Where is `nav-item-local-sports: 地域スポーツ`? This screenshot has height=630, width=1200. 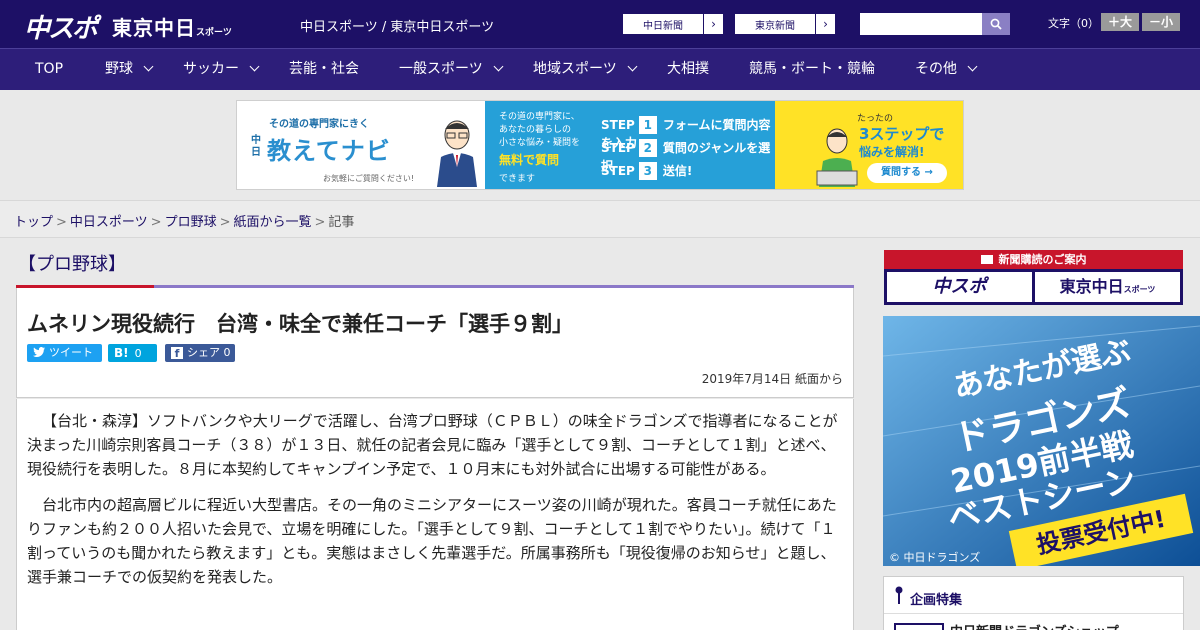
nav-item-local-sports: 地域スポーツ is located at coordinates (585, 69).